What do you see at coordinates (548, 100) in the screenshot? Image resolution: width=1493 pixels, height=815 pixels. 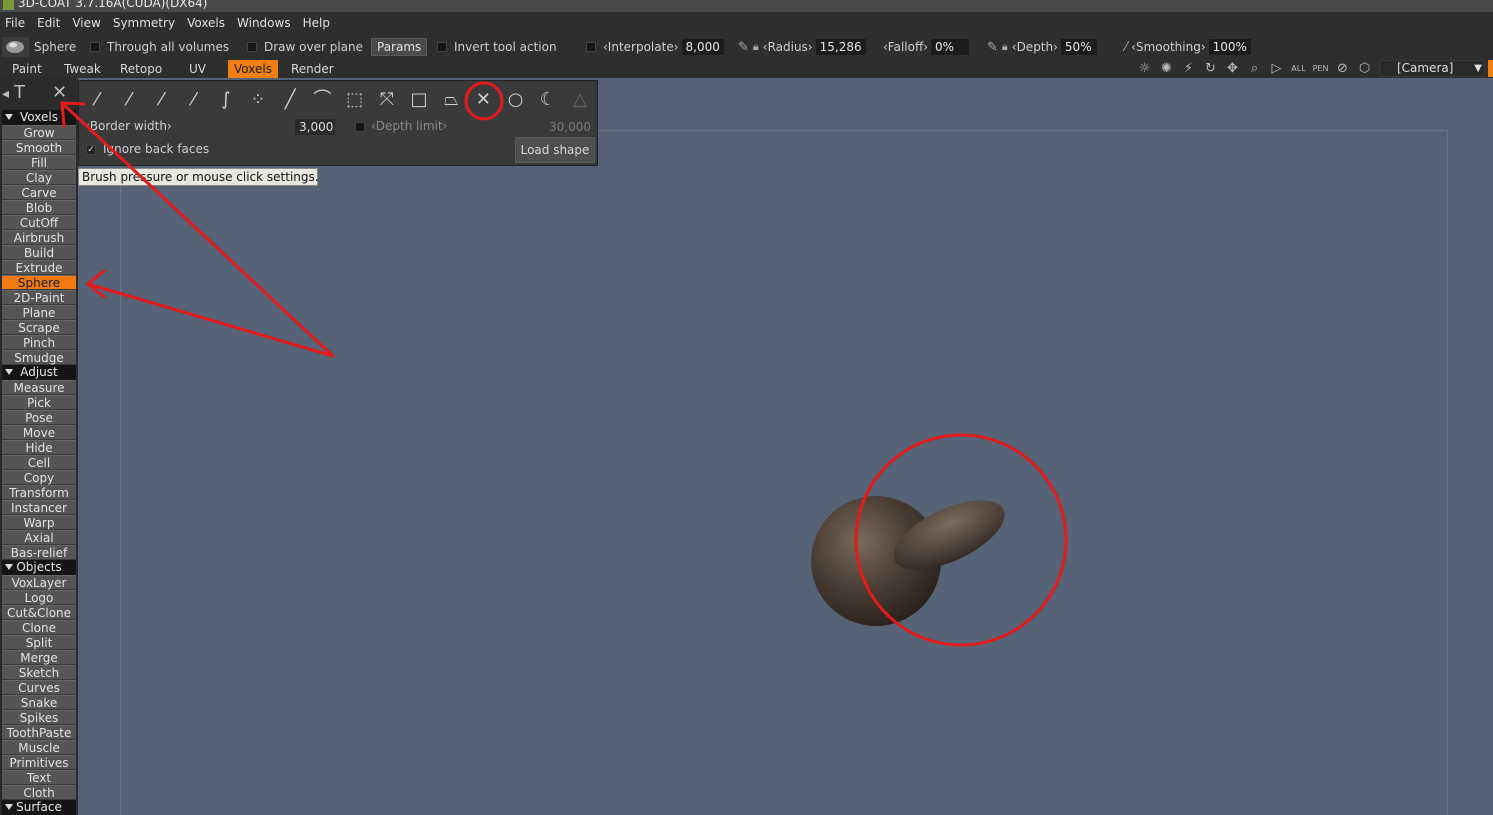 I see `curve-lasso-icon: ☾` at bounding box center [548, 100].